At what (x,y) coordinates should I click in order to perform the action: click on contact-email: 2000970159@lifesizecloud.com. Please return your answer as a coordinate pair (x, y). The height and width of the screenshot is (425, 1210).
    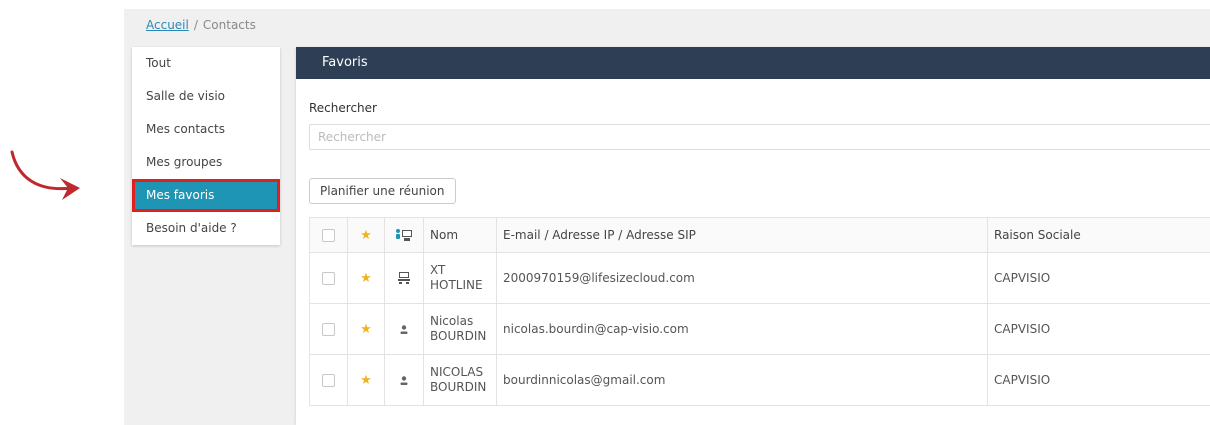
    Looking at the image, I should click on (742, 278).